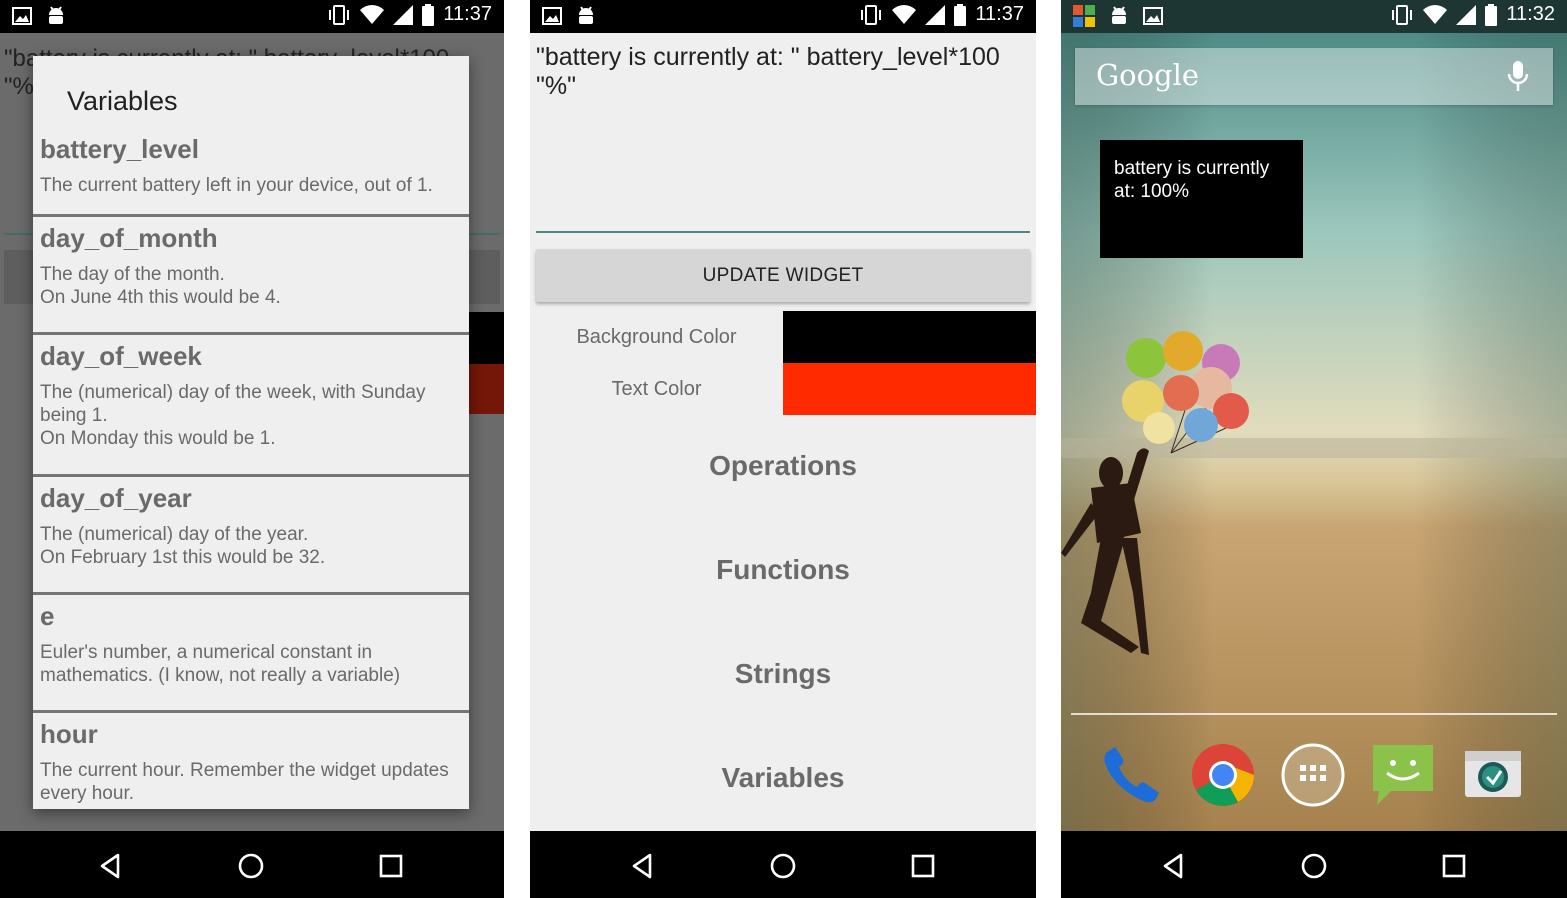 The width and height of the screenshot is (1567, 898). What do you see at coordinates (486, 389) in the screenshot?
I see `background-color-swatch-red` at bounding box center [486, 389].